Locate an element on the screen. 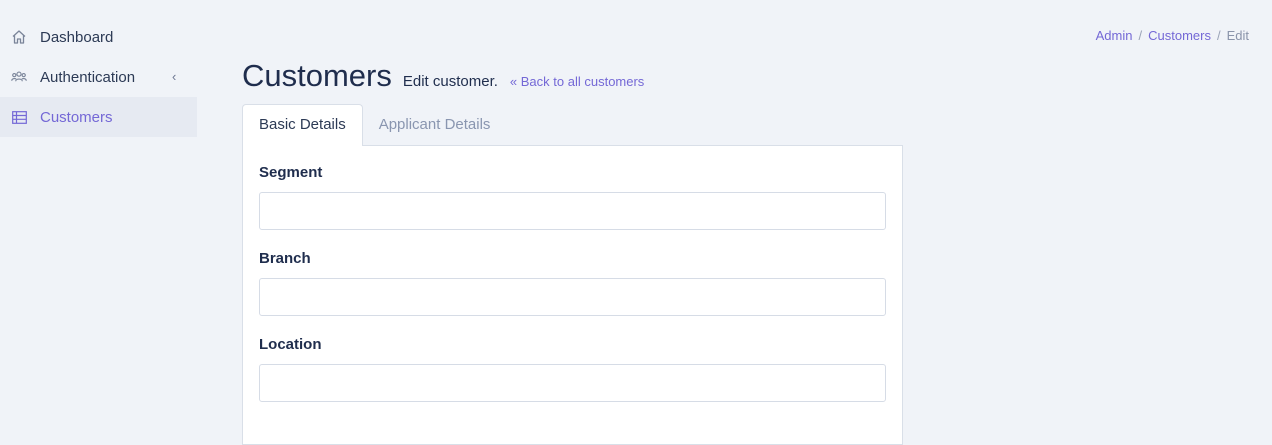  branch-input is located at coordinates (572, 297).